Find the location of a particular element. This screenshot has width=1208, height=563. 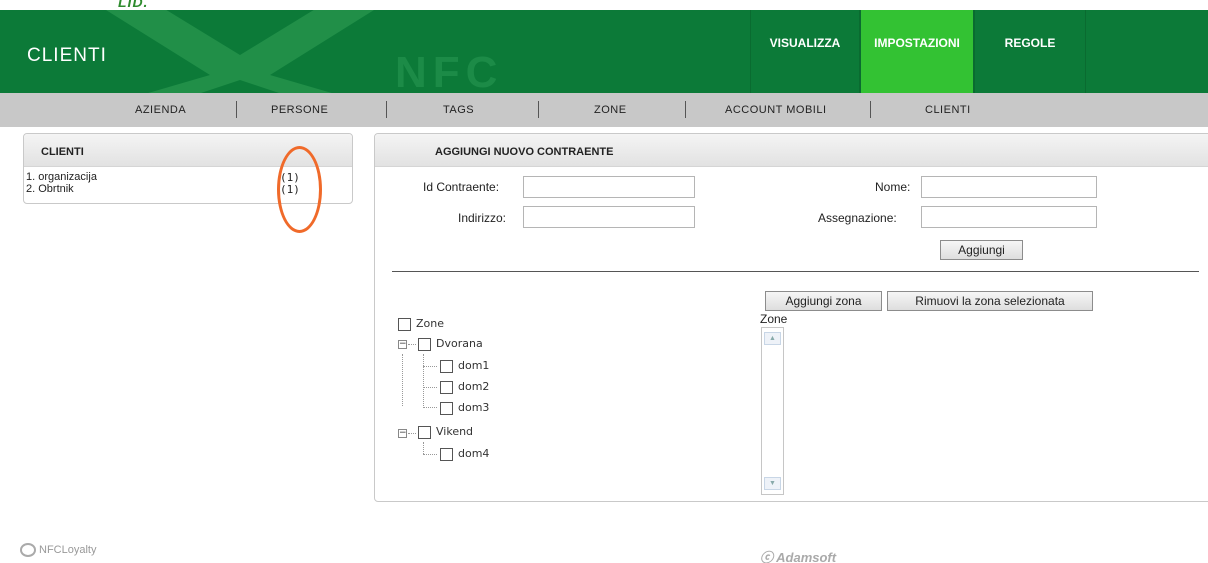

tree-node-label: dom3 is located at coordinates (474, 407).